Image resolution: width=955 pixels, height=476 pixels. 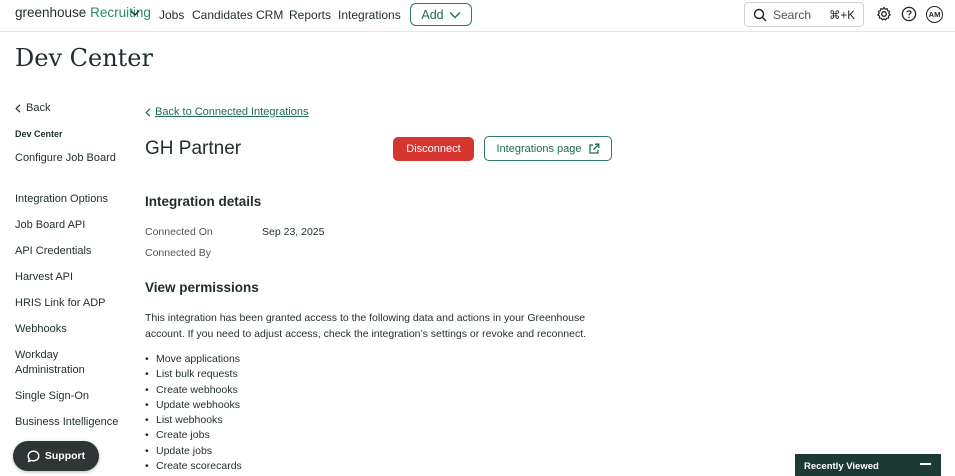 I want to click on sidebar-heading: Dev Center, so click(x=39, y=134).